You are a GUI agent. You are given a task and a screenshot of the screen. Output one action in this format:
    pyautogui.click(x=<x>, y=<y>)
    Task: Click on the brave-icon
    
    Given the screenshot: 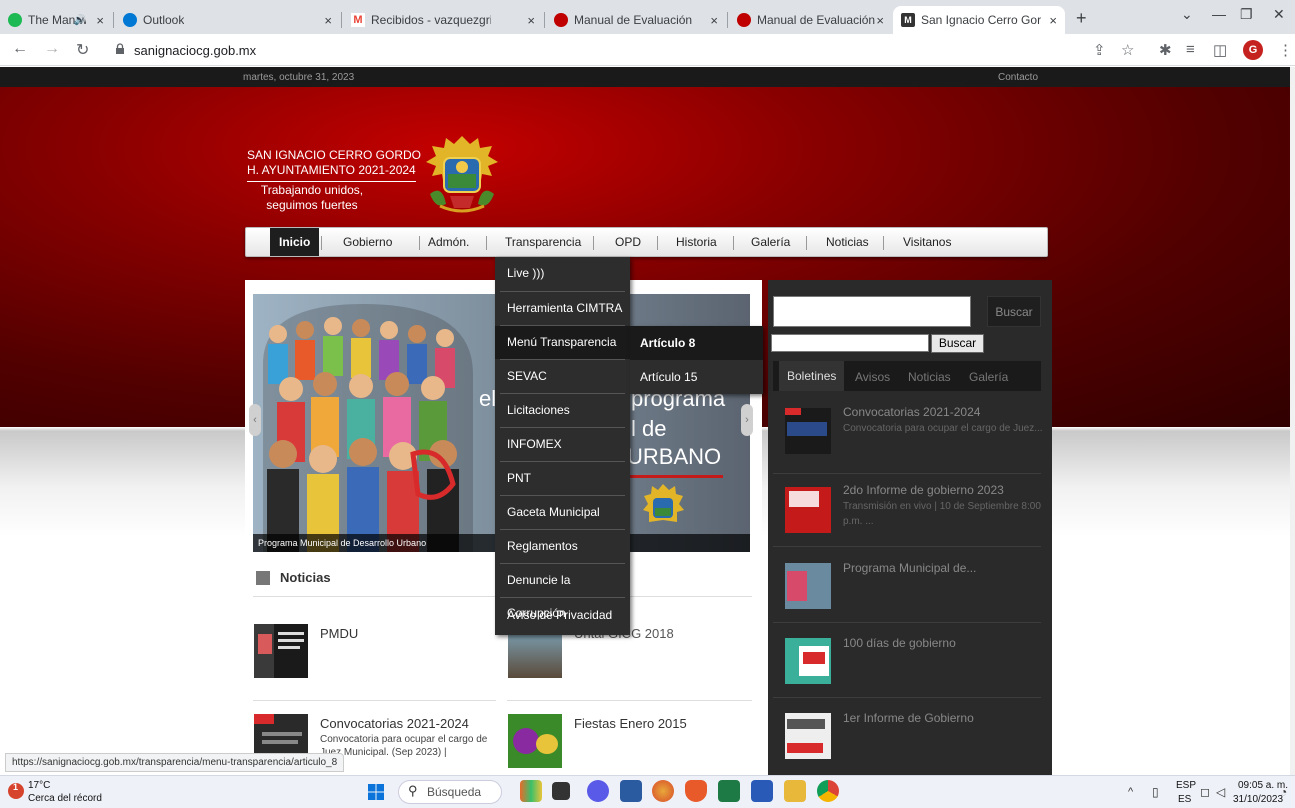 What is the action you would take?
    pyautogui.click(x=696, y=791)
    